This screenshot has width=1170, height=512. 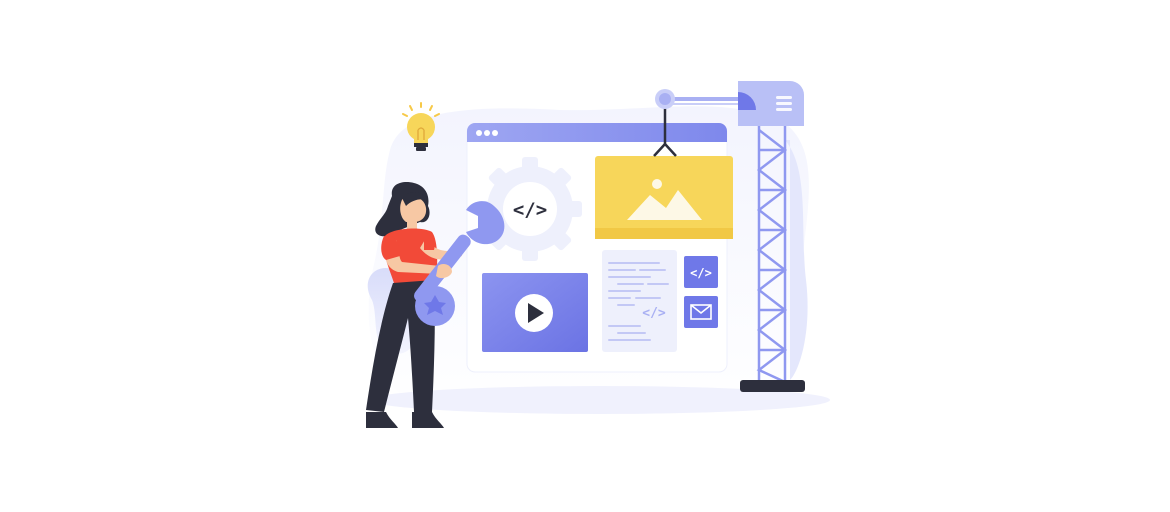 I want to click on code-icon: </>, so click(x=701, y=272).